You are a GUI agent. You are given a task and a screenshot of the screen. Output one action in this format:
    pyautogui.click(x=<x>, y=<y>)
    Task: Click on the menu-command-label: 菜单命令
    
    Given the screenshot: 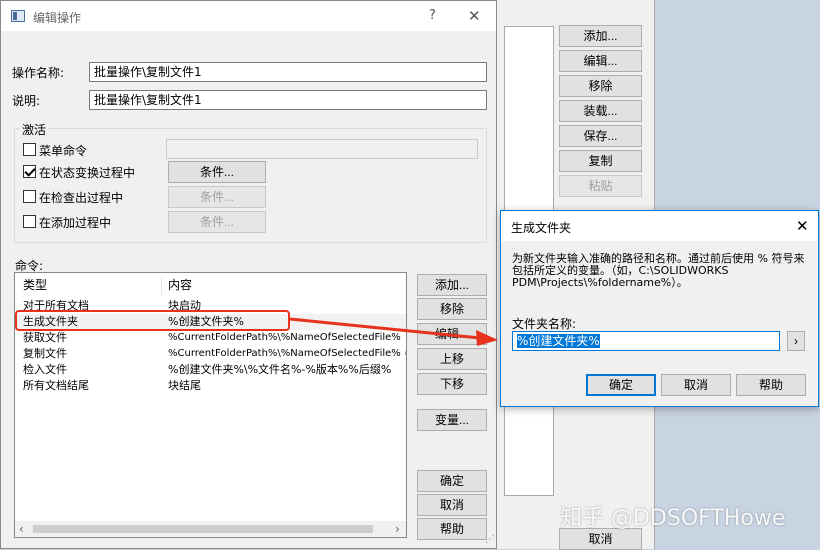 What is the action you would take?
    pyautogui.click(x=63, y=151)
    